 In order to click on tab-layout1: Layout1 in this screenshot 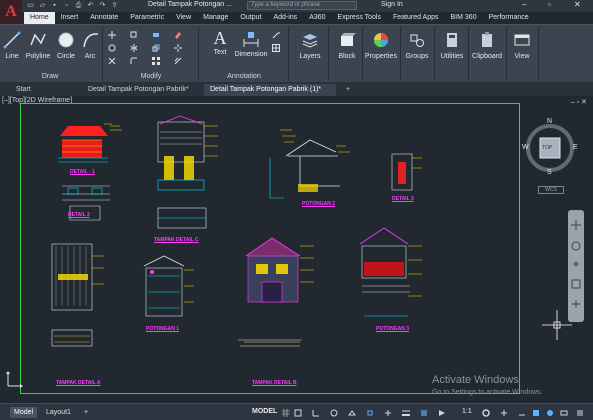, I will do `click(58, 412)`.